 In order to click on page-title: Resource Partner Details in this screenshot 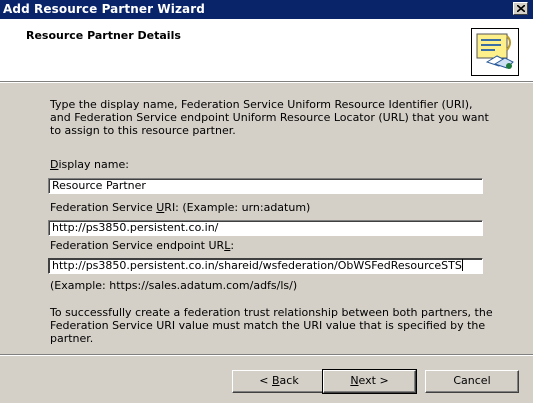, I will do `click(103, 35)`.